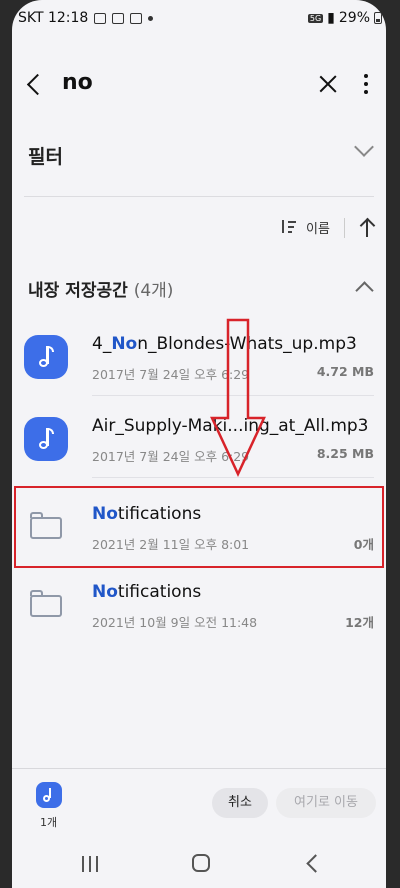 This screenshot has height=888, width=400. What do you see at coordinates (315, 863) in the screenshot?
I see `back-nav-button` at bounding box center [315, 863].